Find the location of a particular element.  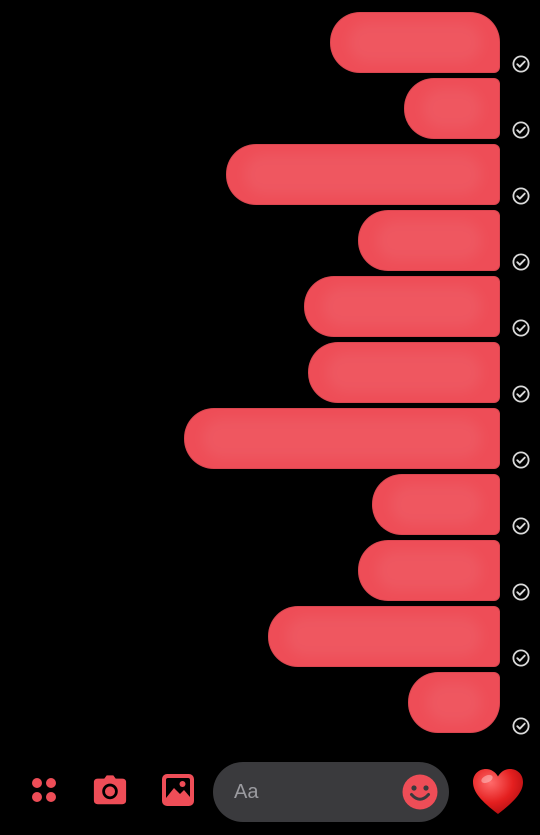

apps-grid-button is located at coordinates (44, 790).